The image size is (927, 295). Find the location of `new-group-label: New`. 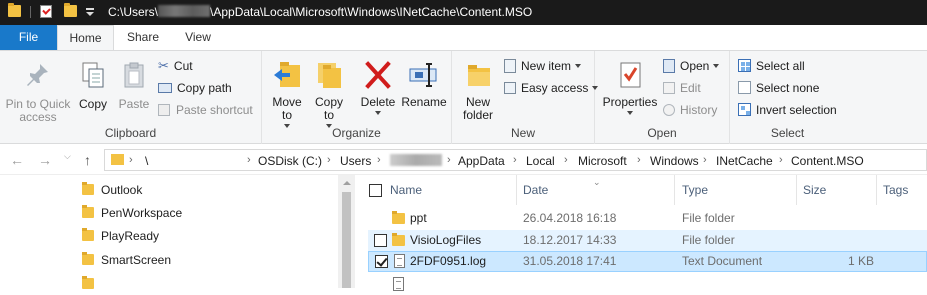

new-group-label: New is located at coordinates (522, 133).